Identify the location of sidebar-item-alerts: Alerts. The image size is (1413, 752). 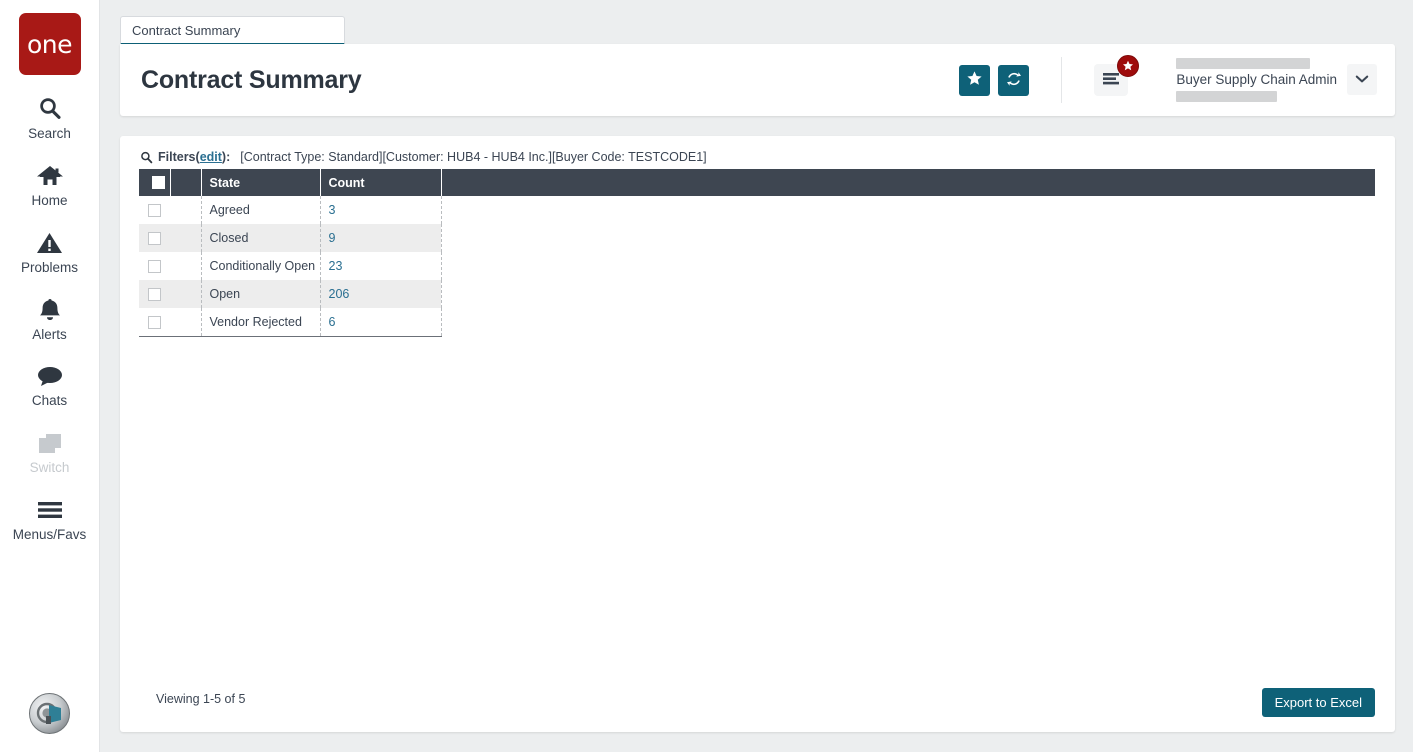
(50, 319).